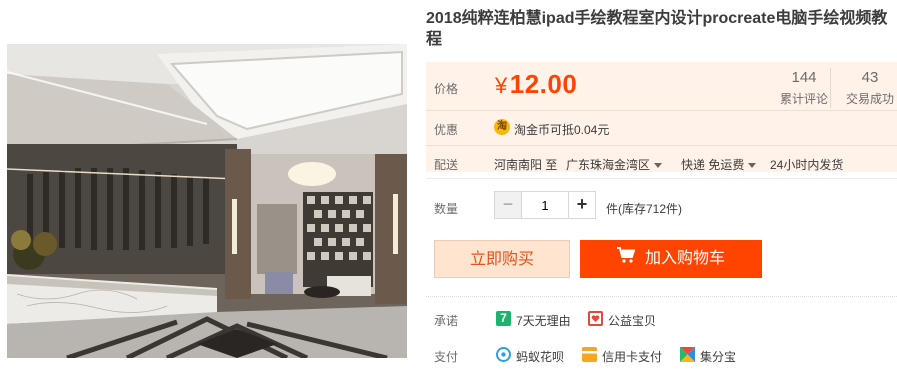  I want to click on reviews-stat: 144 累计评论, so click(804, 88).